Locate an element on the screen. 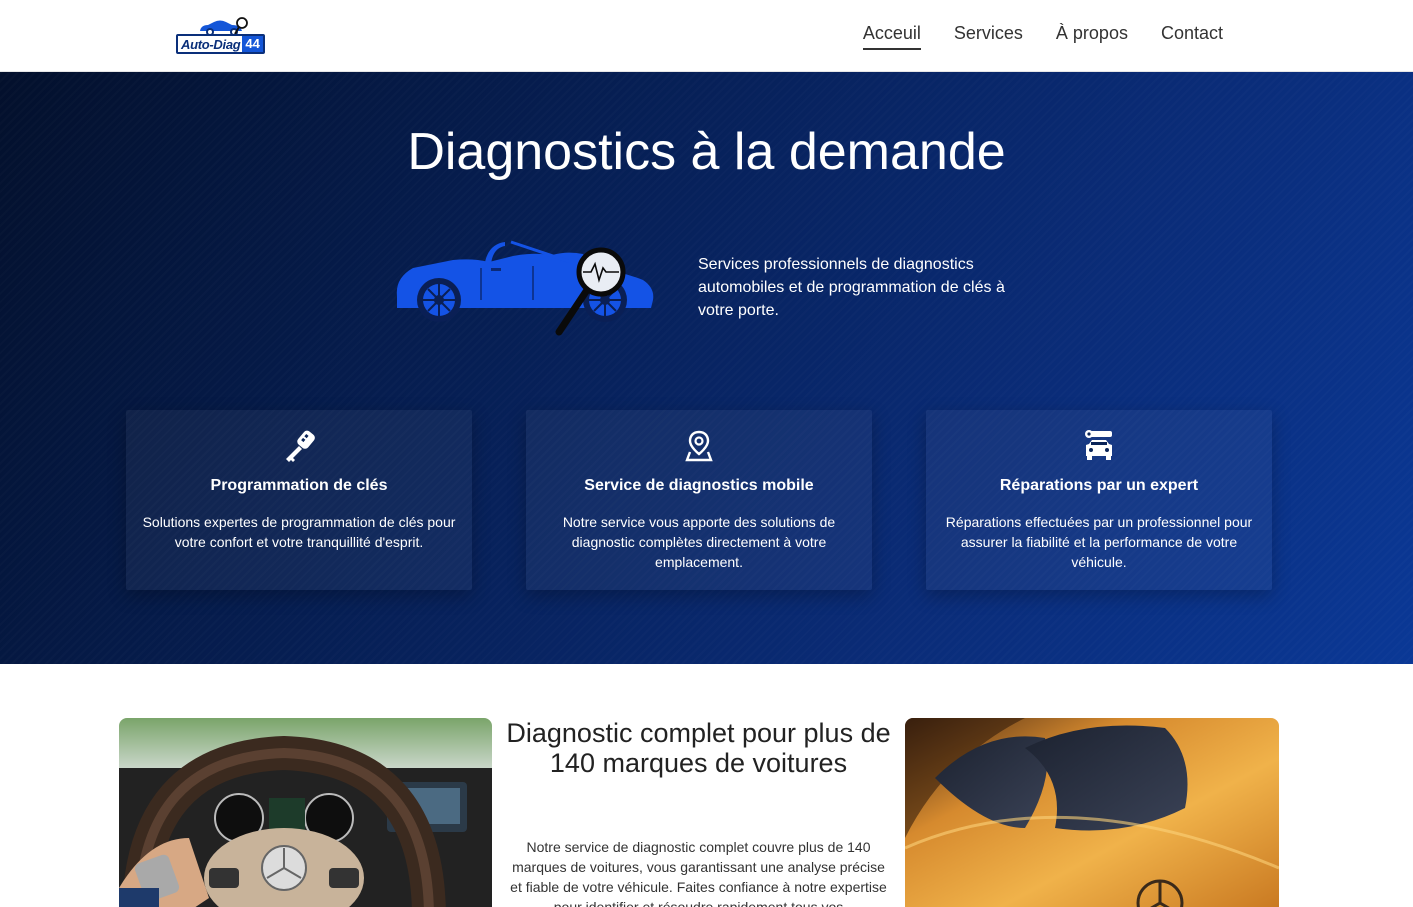 The image size is (1413, 907). service-card-title: Service de diagnostics mobile is located at coordinates (699, 485).